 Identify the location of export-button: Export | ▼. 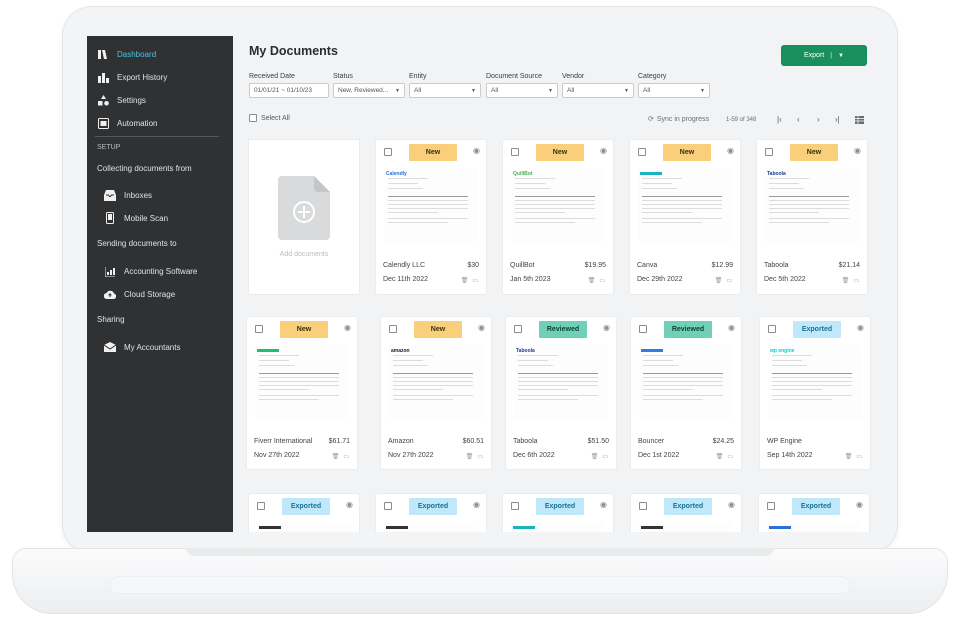
(824, 55).